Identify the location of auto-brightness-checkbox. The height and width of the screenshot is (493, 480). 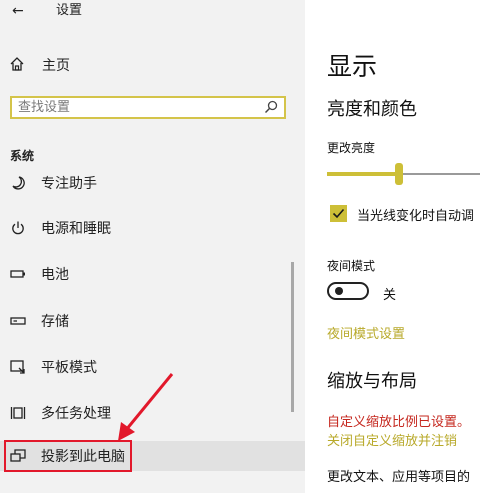
(338, 213).